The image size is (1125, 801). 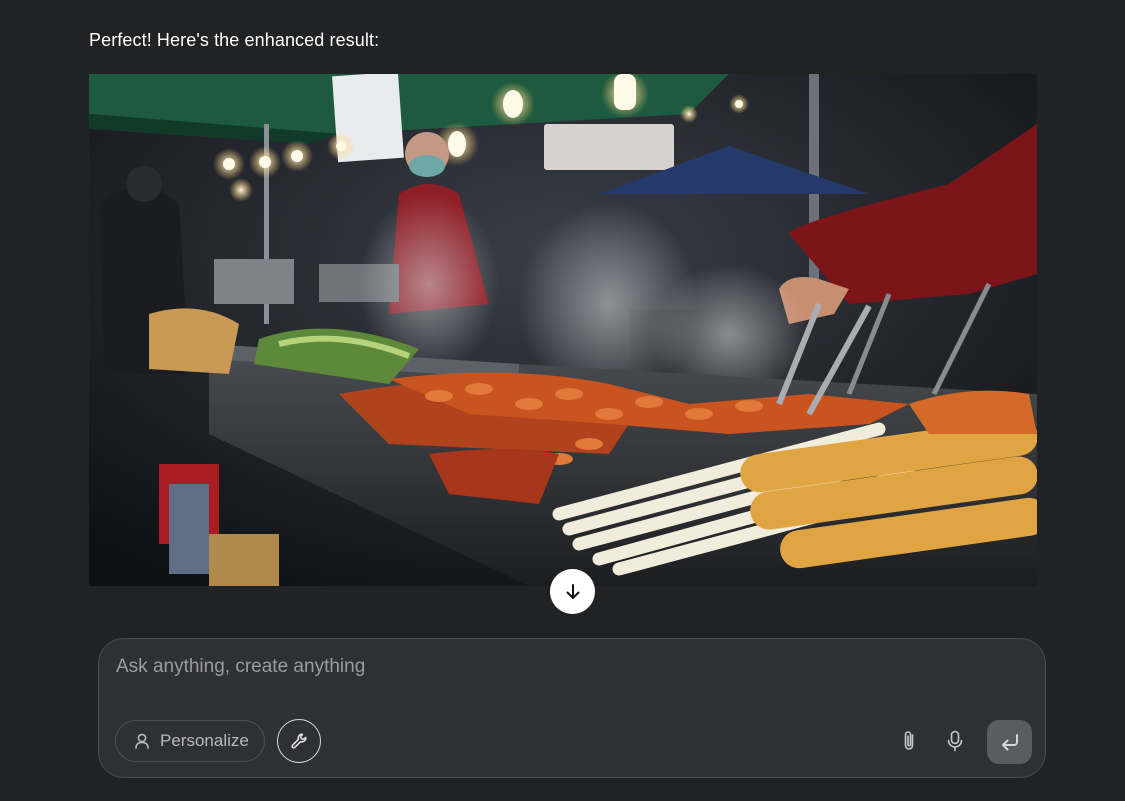 I want to click on tools-button, so click(x=299, y=741).